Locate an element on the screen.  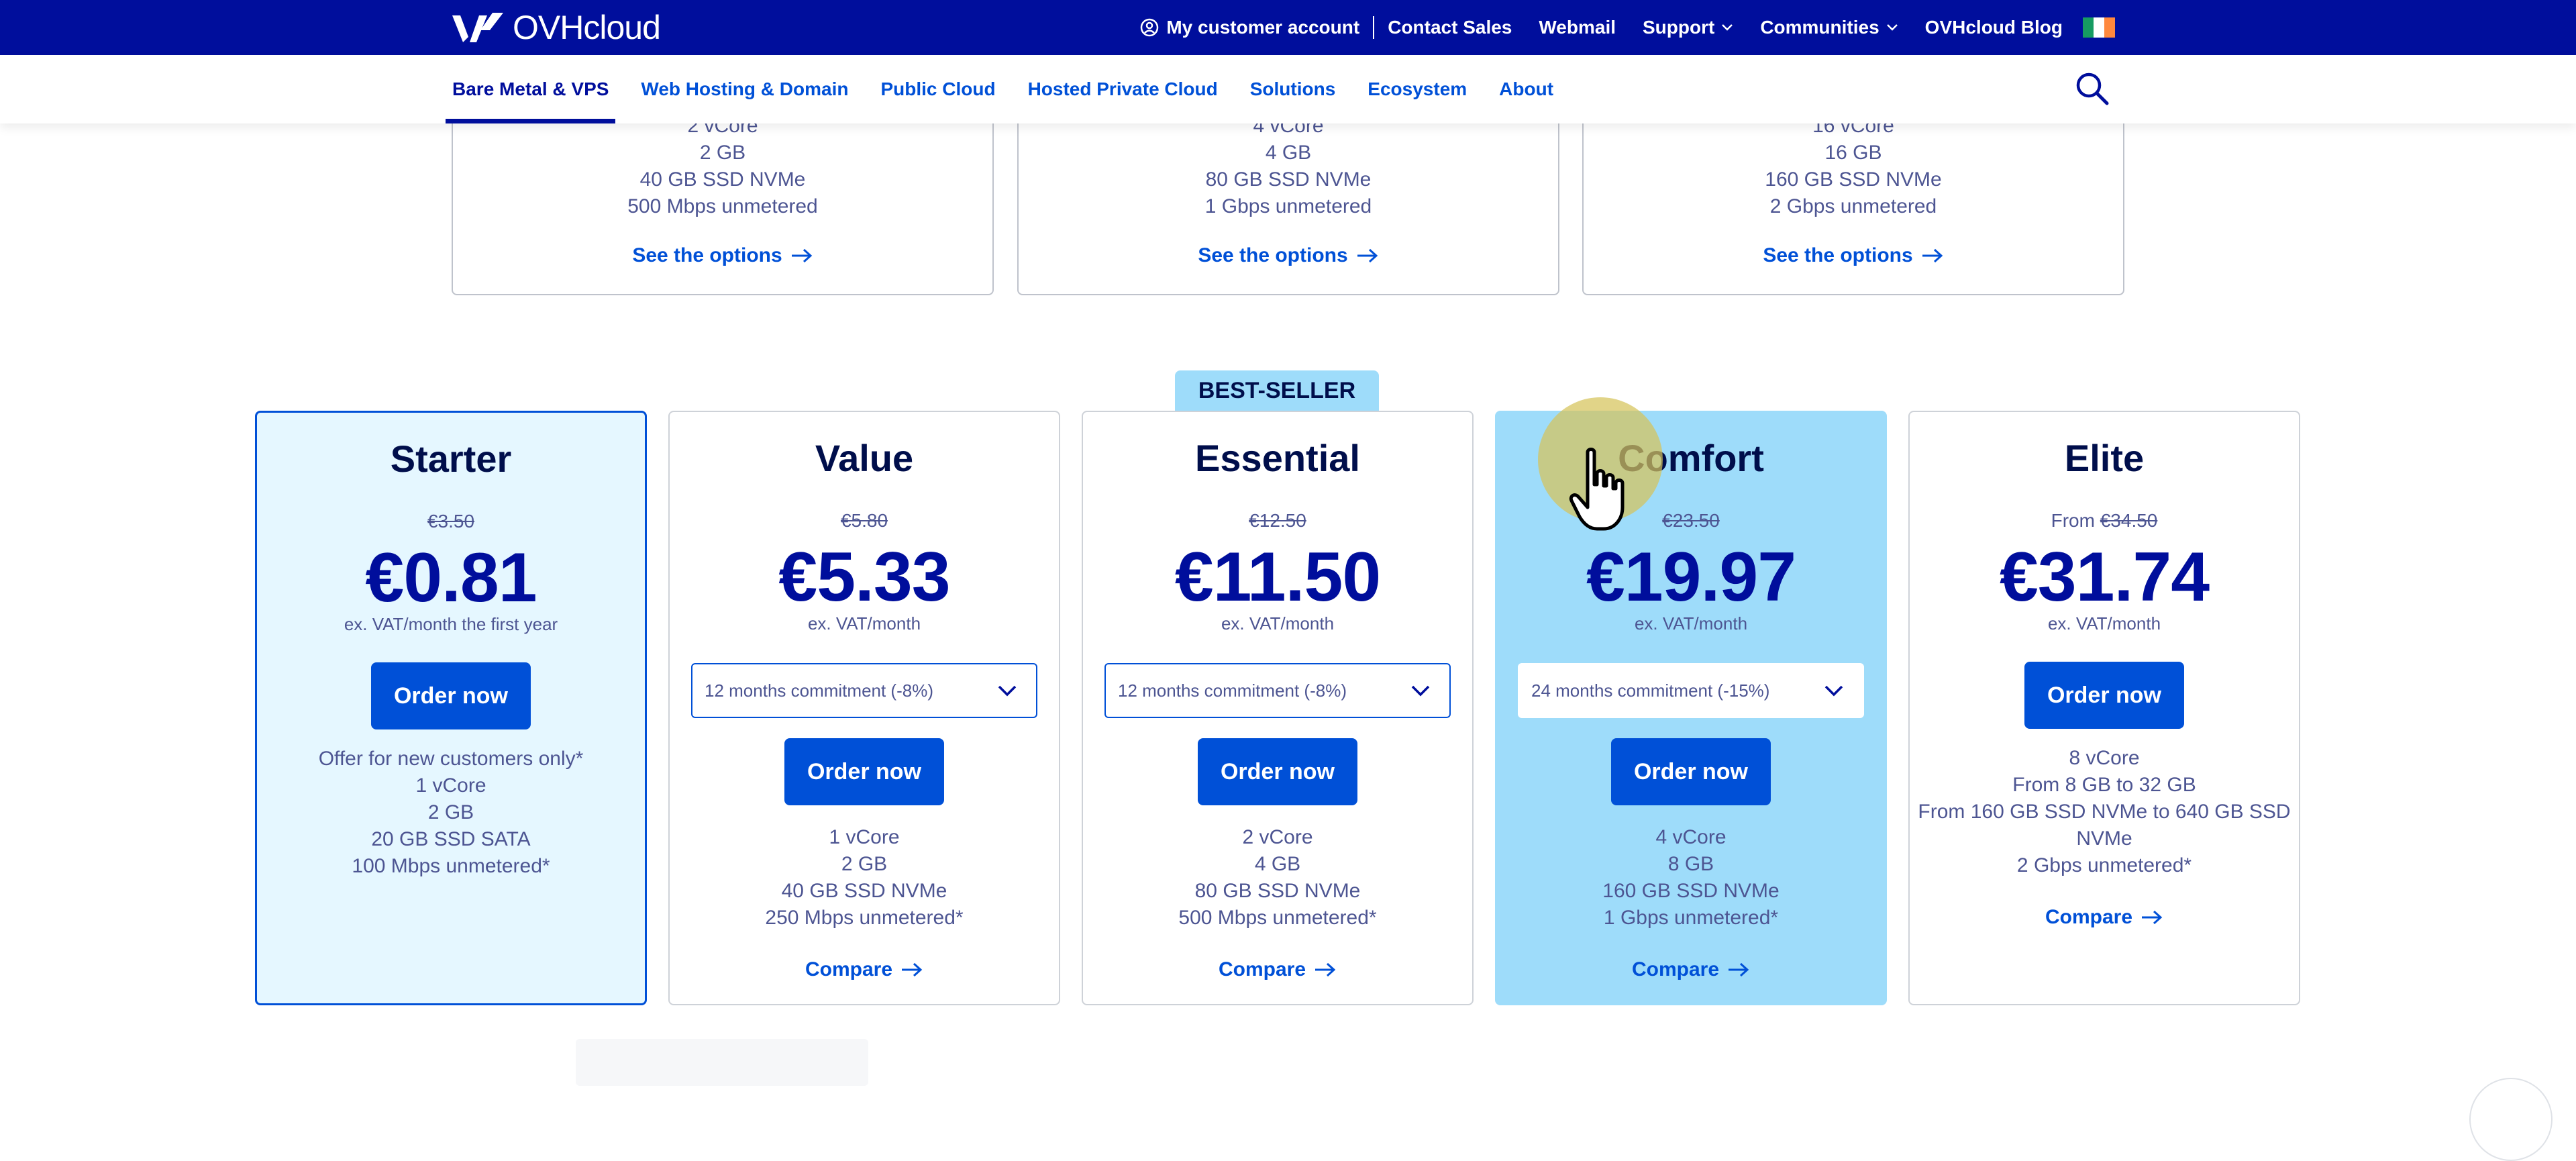
feature-line: From 160 GB SSD NVMe to 640 GB SSD NVMe is located at coordinates (2104, 826).